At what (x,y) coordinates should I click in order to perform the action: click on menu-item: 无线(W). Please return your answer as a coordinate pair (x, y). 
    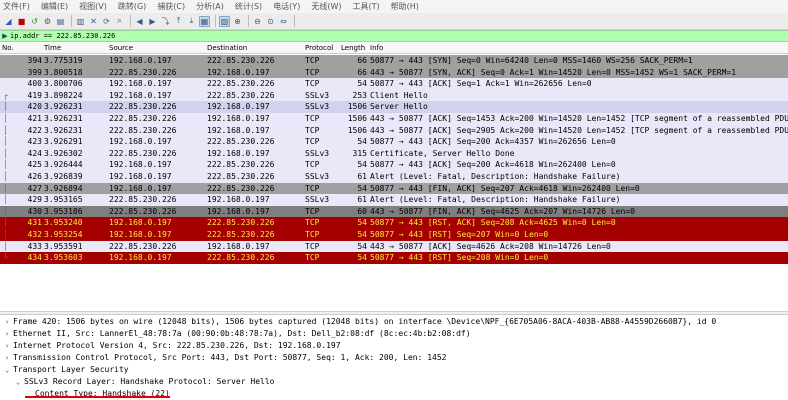
    Looking at the image, I should click on (326, 6).